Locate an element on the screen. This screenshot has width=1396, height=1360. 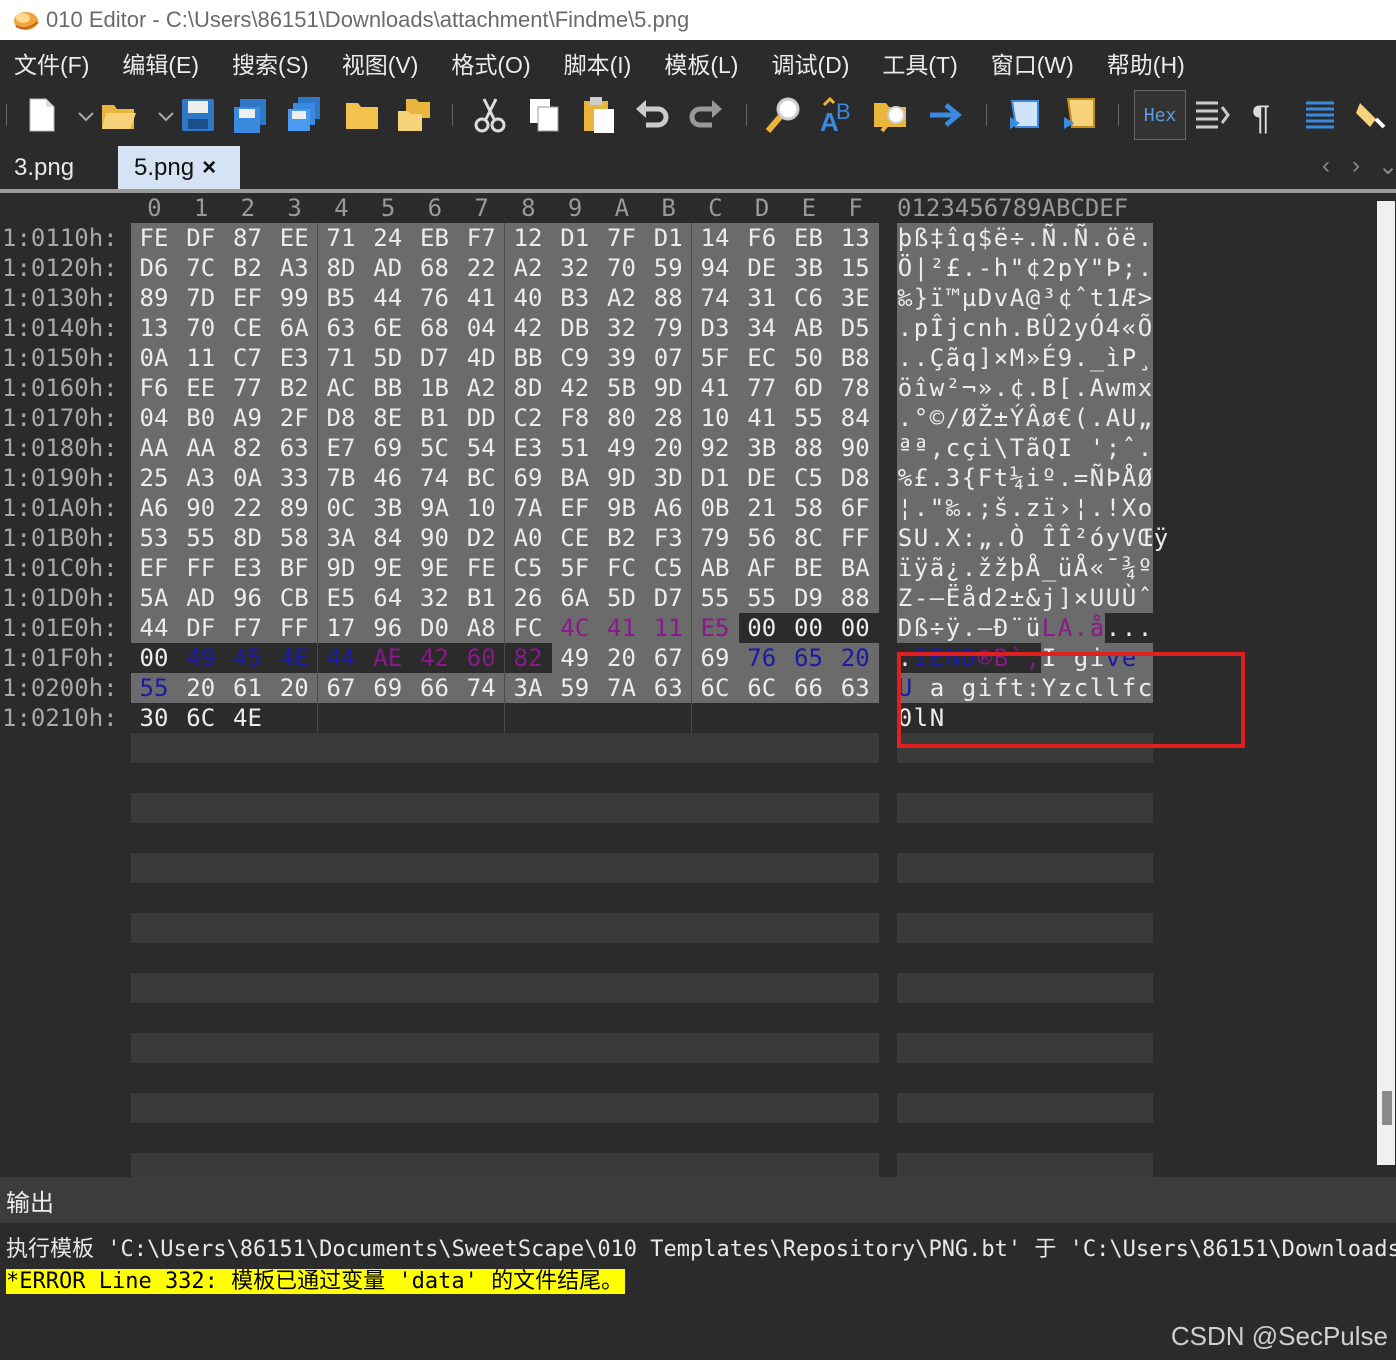
hex-byte: 12 is located at coordinates (528, 238).